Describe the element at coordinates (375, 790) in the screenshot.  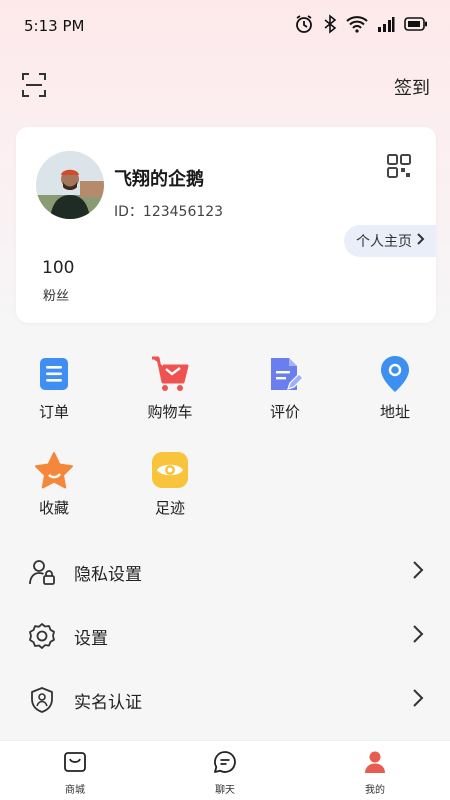
I see `tab-label: 我的` at that location.